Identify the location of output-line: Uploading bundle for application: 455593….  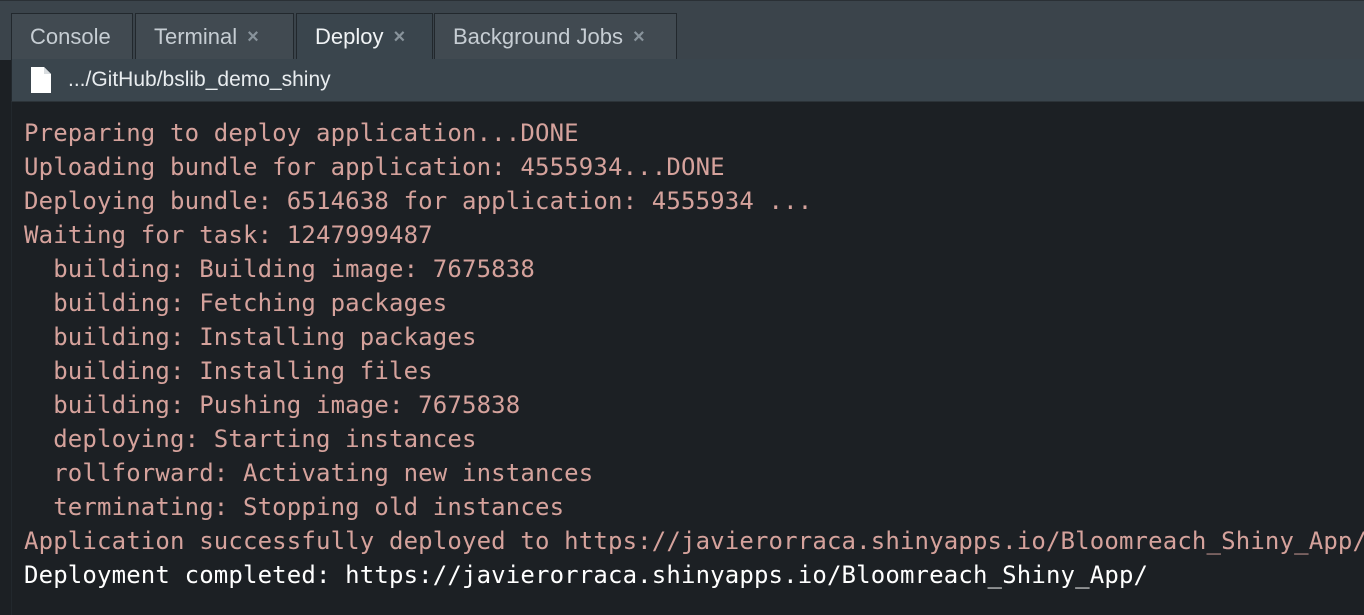
(374, 167).